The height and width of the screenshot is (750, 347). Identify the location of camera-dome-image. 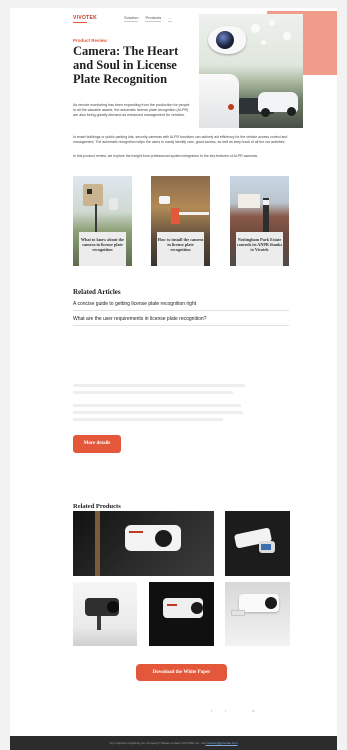
(227, 40).